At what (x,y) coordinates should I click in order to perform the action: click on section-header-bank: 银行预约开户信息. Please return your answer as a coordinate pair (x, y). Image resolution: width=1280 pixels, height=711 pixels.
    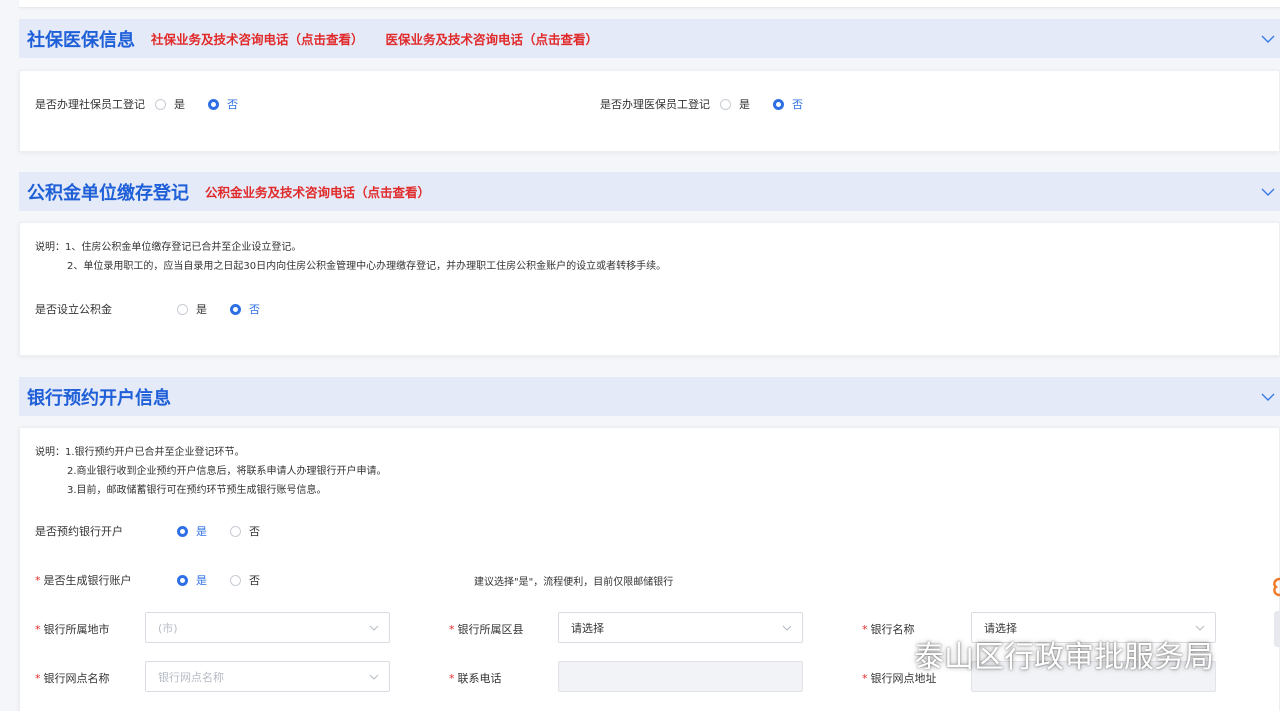
    Looking at the image, I should click on (649, 396).